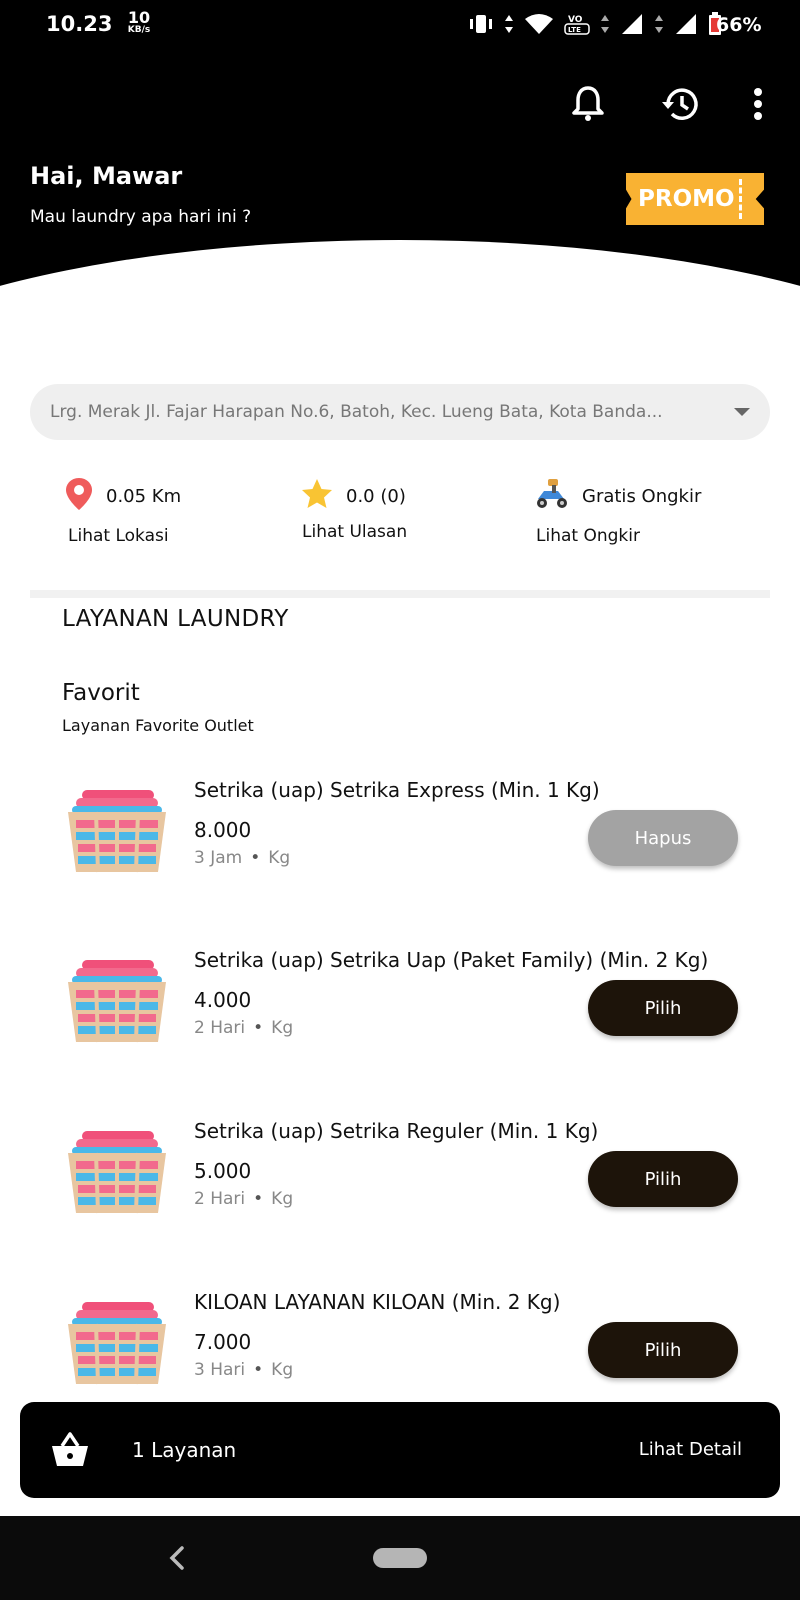 The image size is (800, 1600). What do you see at coordinates (588, 104) in the screenshot?
I see `bell-icon` at bounding box center [588, 104].